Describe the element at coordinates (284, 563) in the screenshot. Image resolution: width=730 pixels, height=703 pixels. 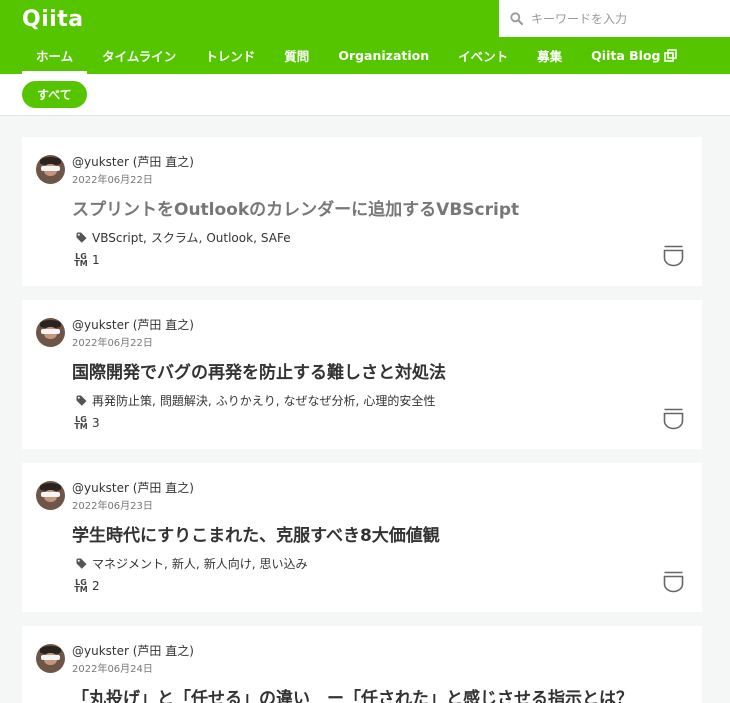
I see `tag: 思い込み` at that location.